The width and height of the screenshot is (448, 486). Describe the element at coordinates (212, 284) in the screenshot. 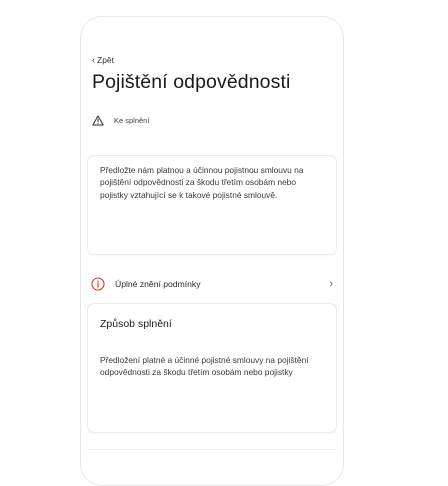

I see `full-terms-link: Úplné znění podmínky ›` at that location.